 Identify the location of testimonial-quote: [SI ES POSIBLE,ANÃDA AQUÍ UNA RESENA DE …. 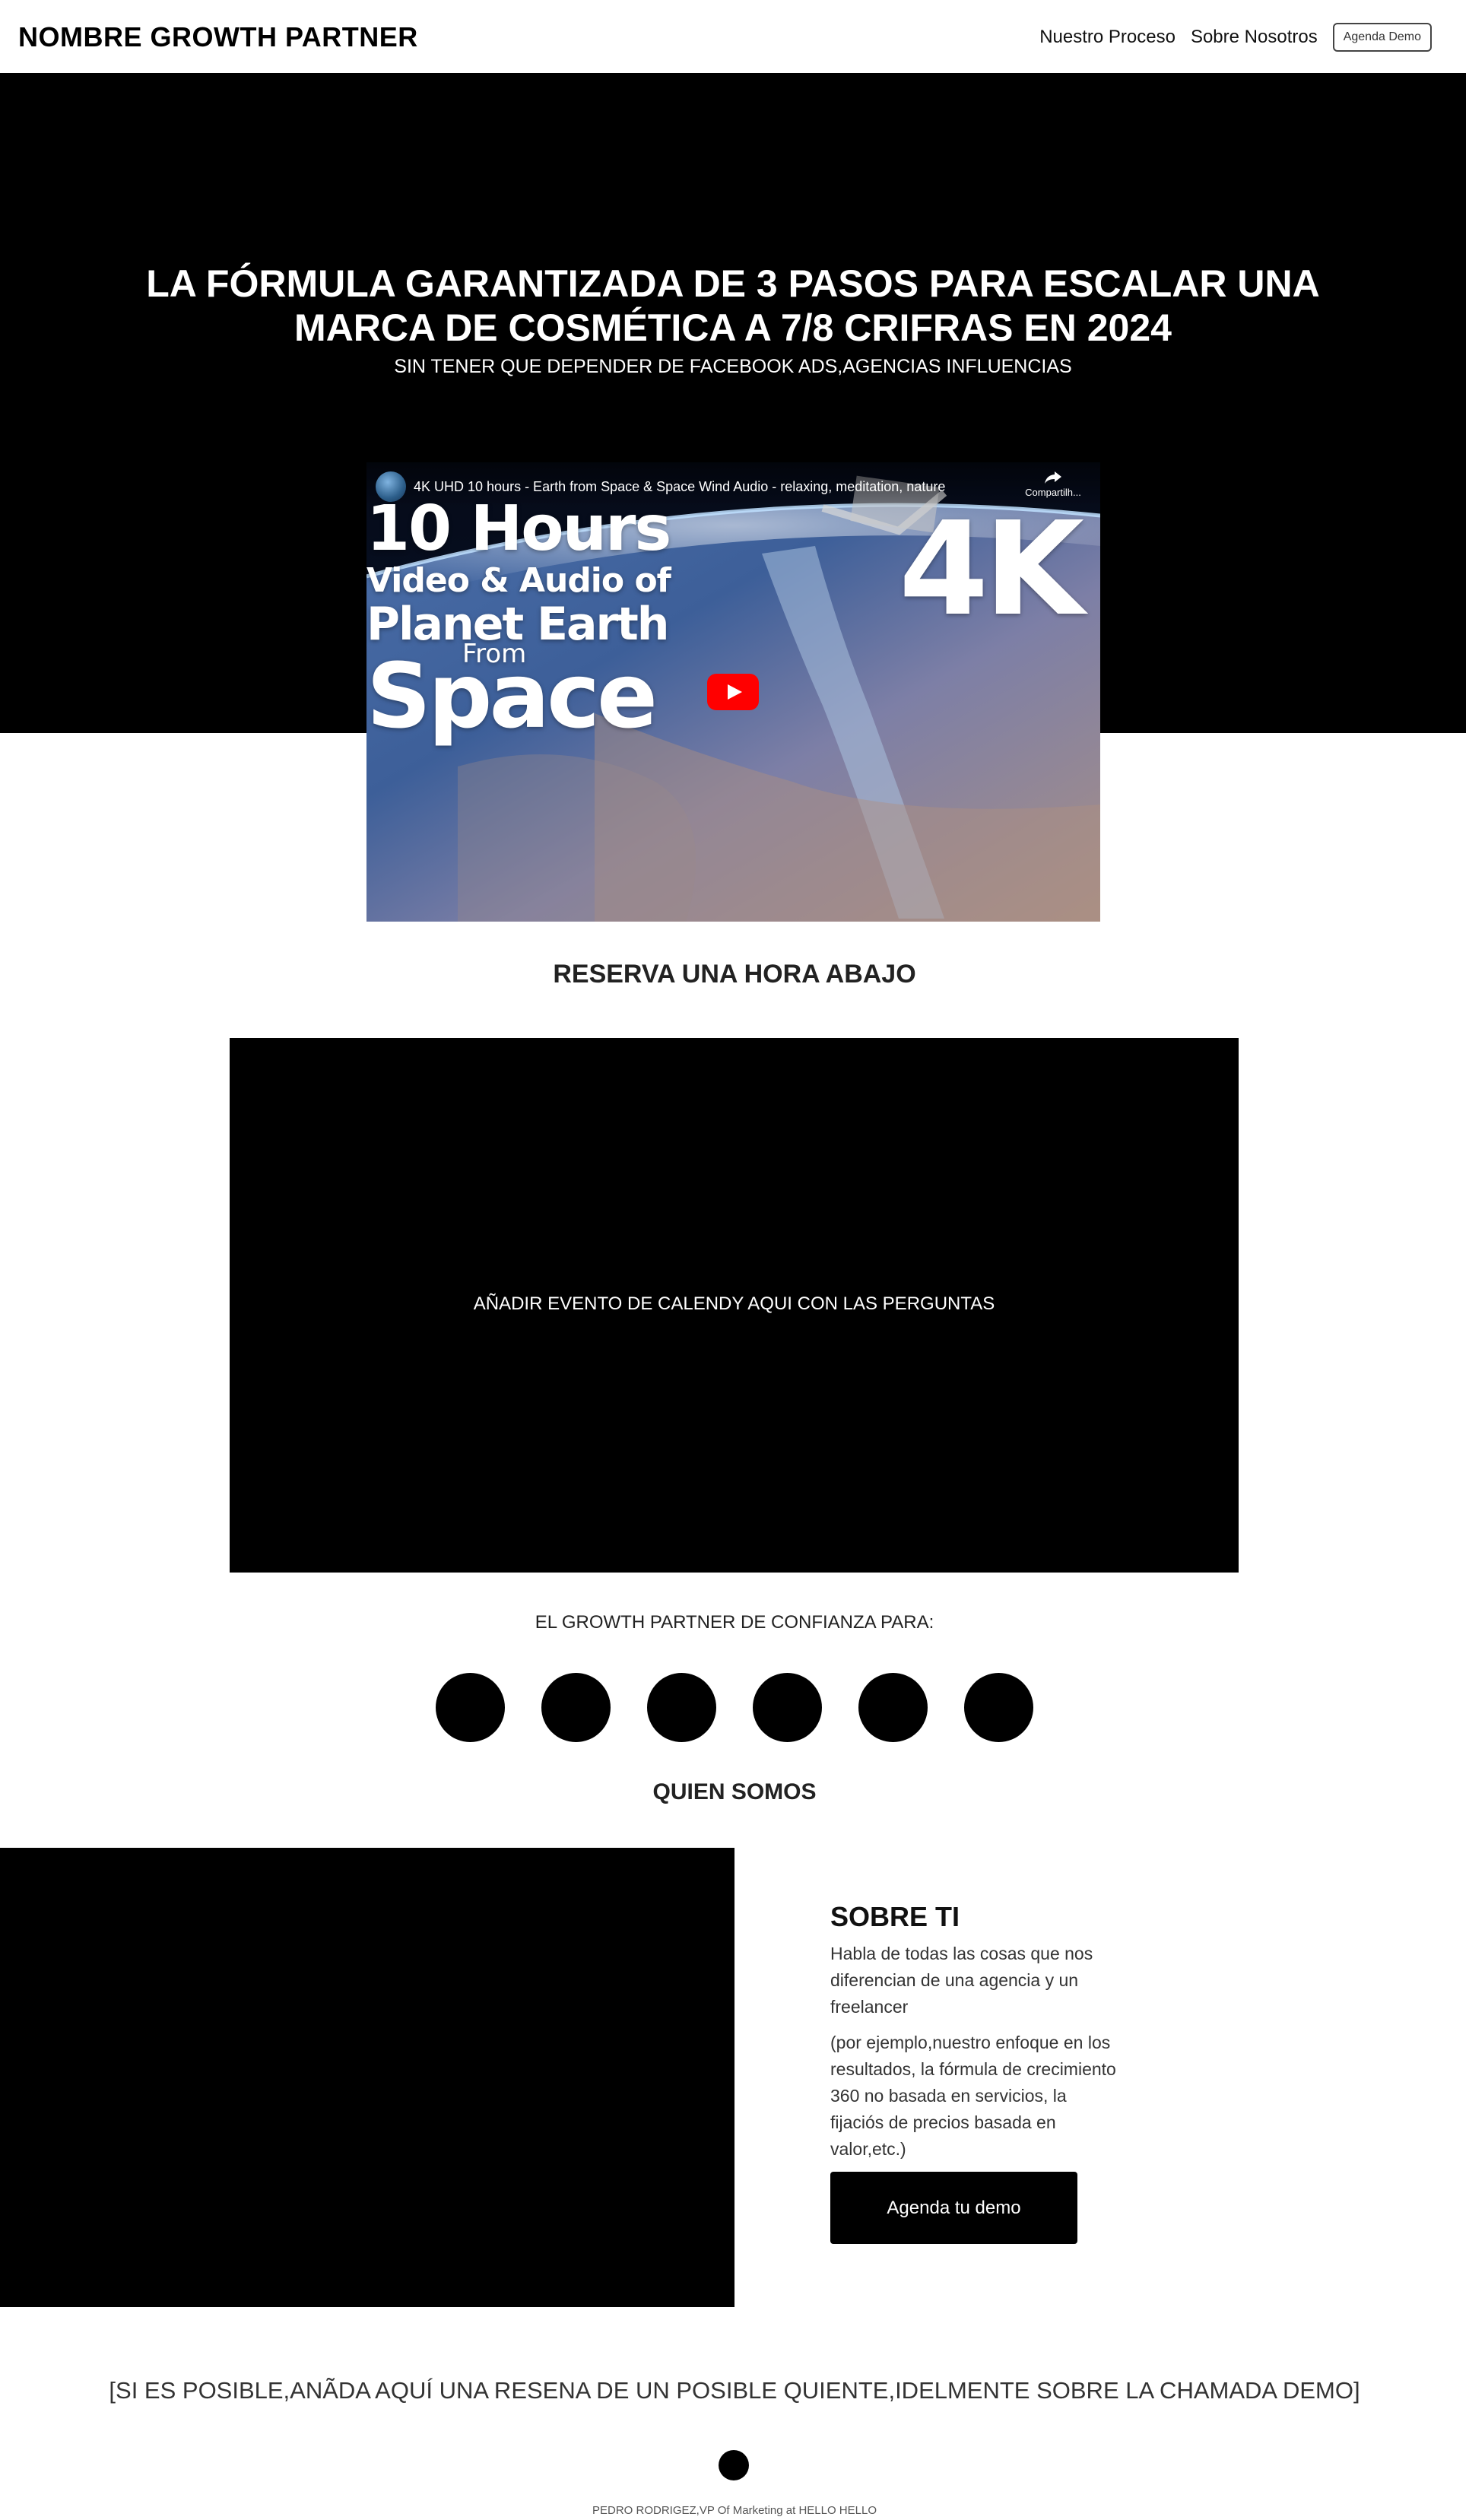
(734, 2390).